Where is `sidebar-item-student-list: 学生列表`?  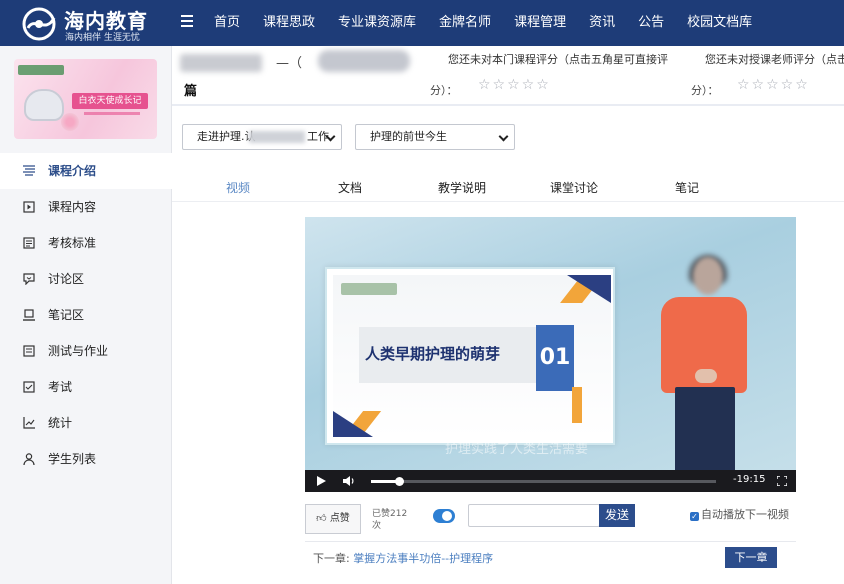
sidebar-item-student-list: 学生列表 is located at coordinates (86, 459).